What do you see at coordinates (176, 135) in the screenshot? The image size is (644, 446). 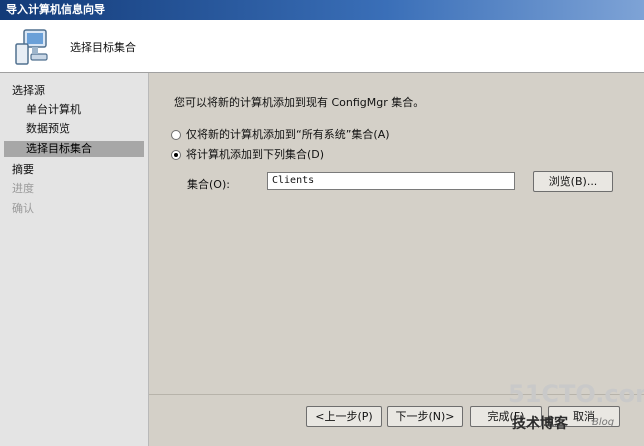 I see `radio-all-systems` at bounding box center [176, 135].